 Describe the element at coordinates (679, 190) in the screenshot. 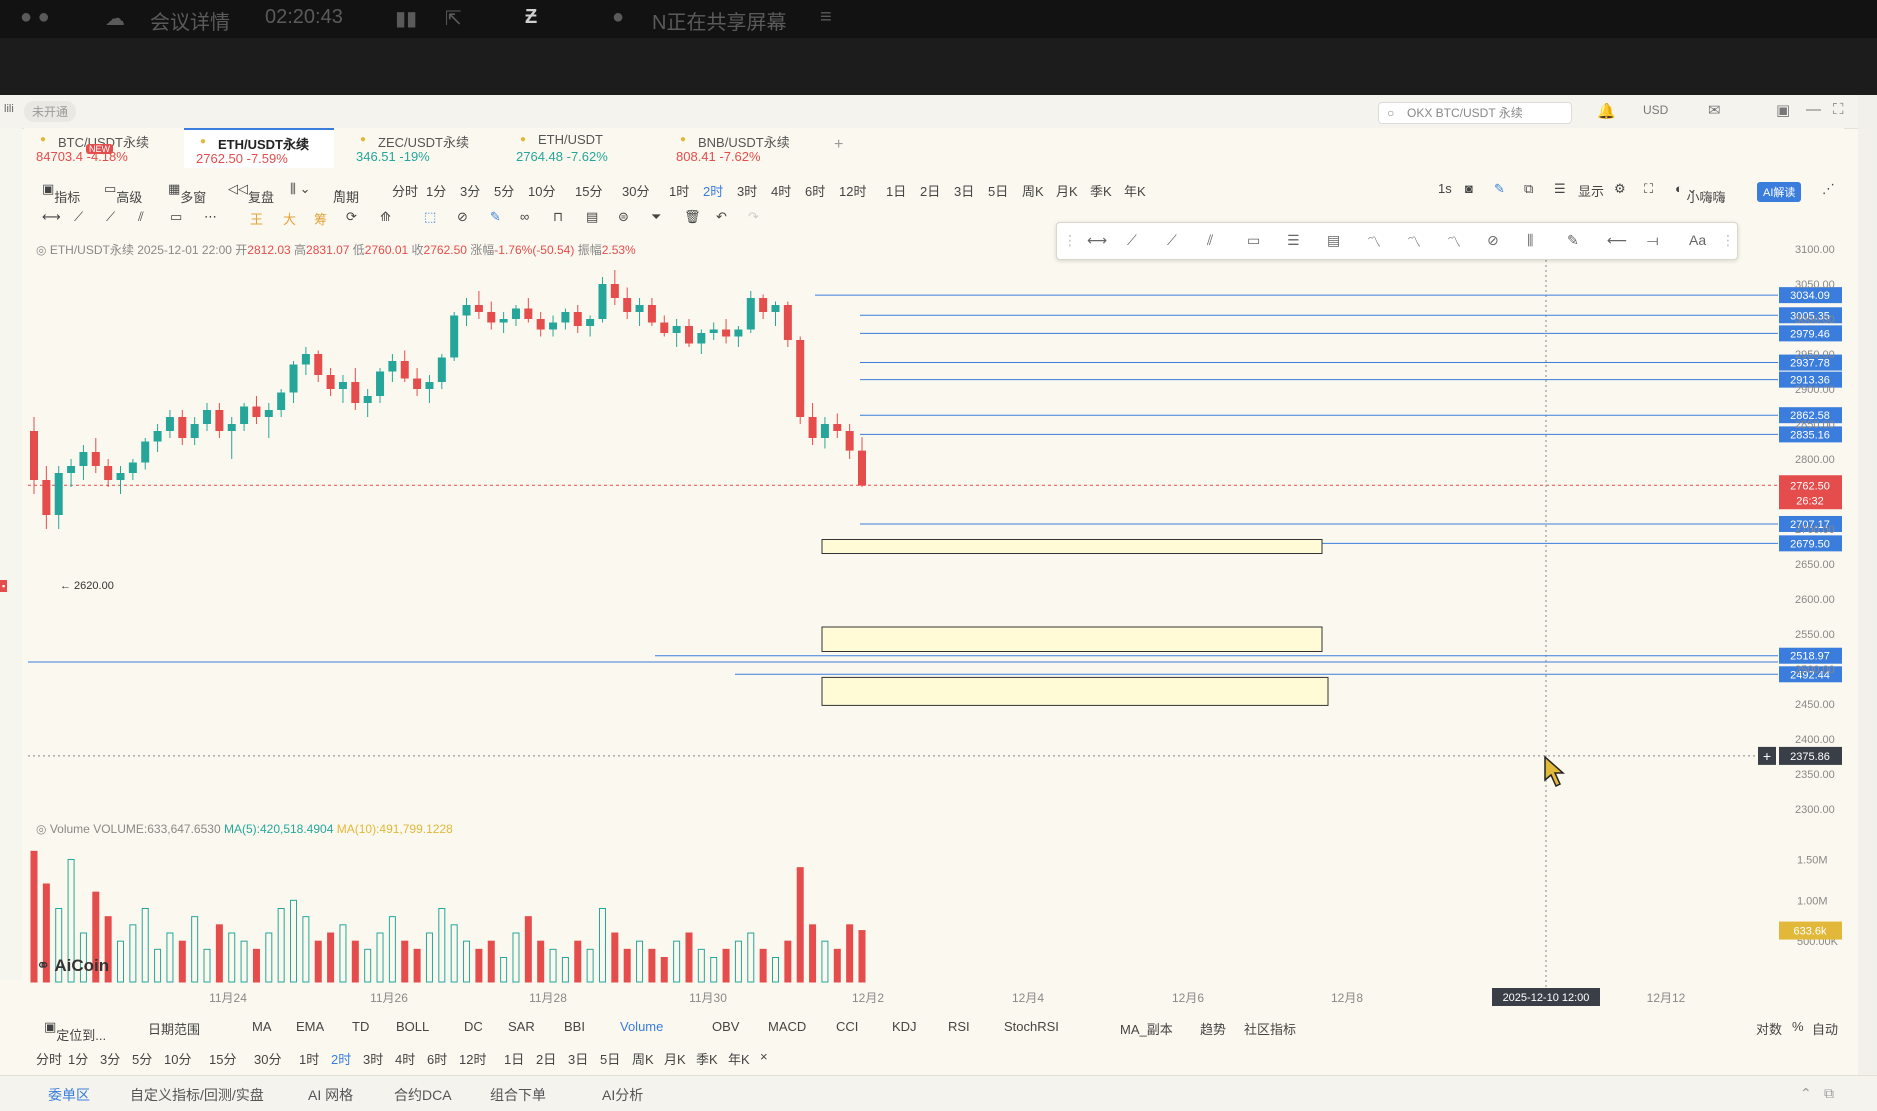

I see `period-7: 1时` at that location.